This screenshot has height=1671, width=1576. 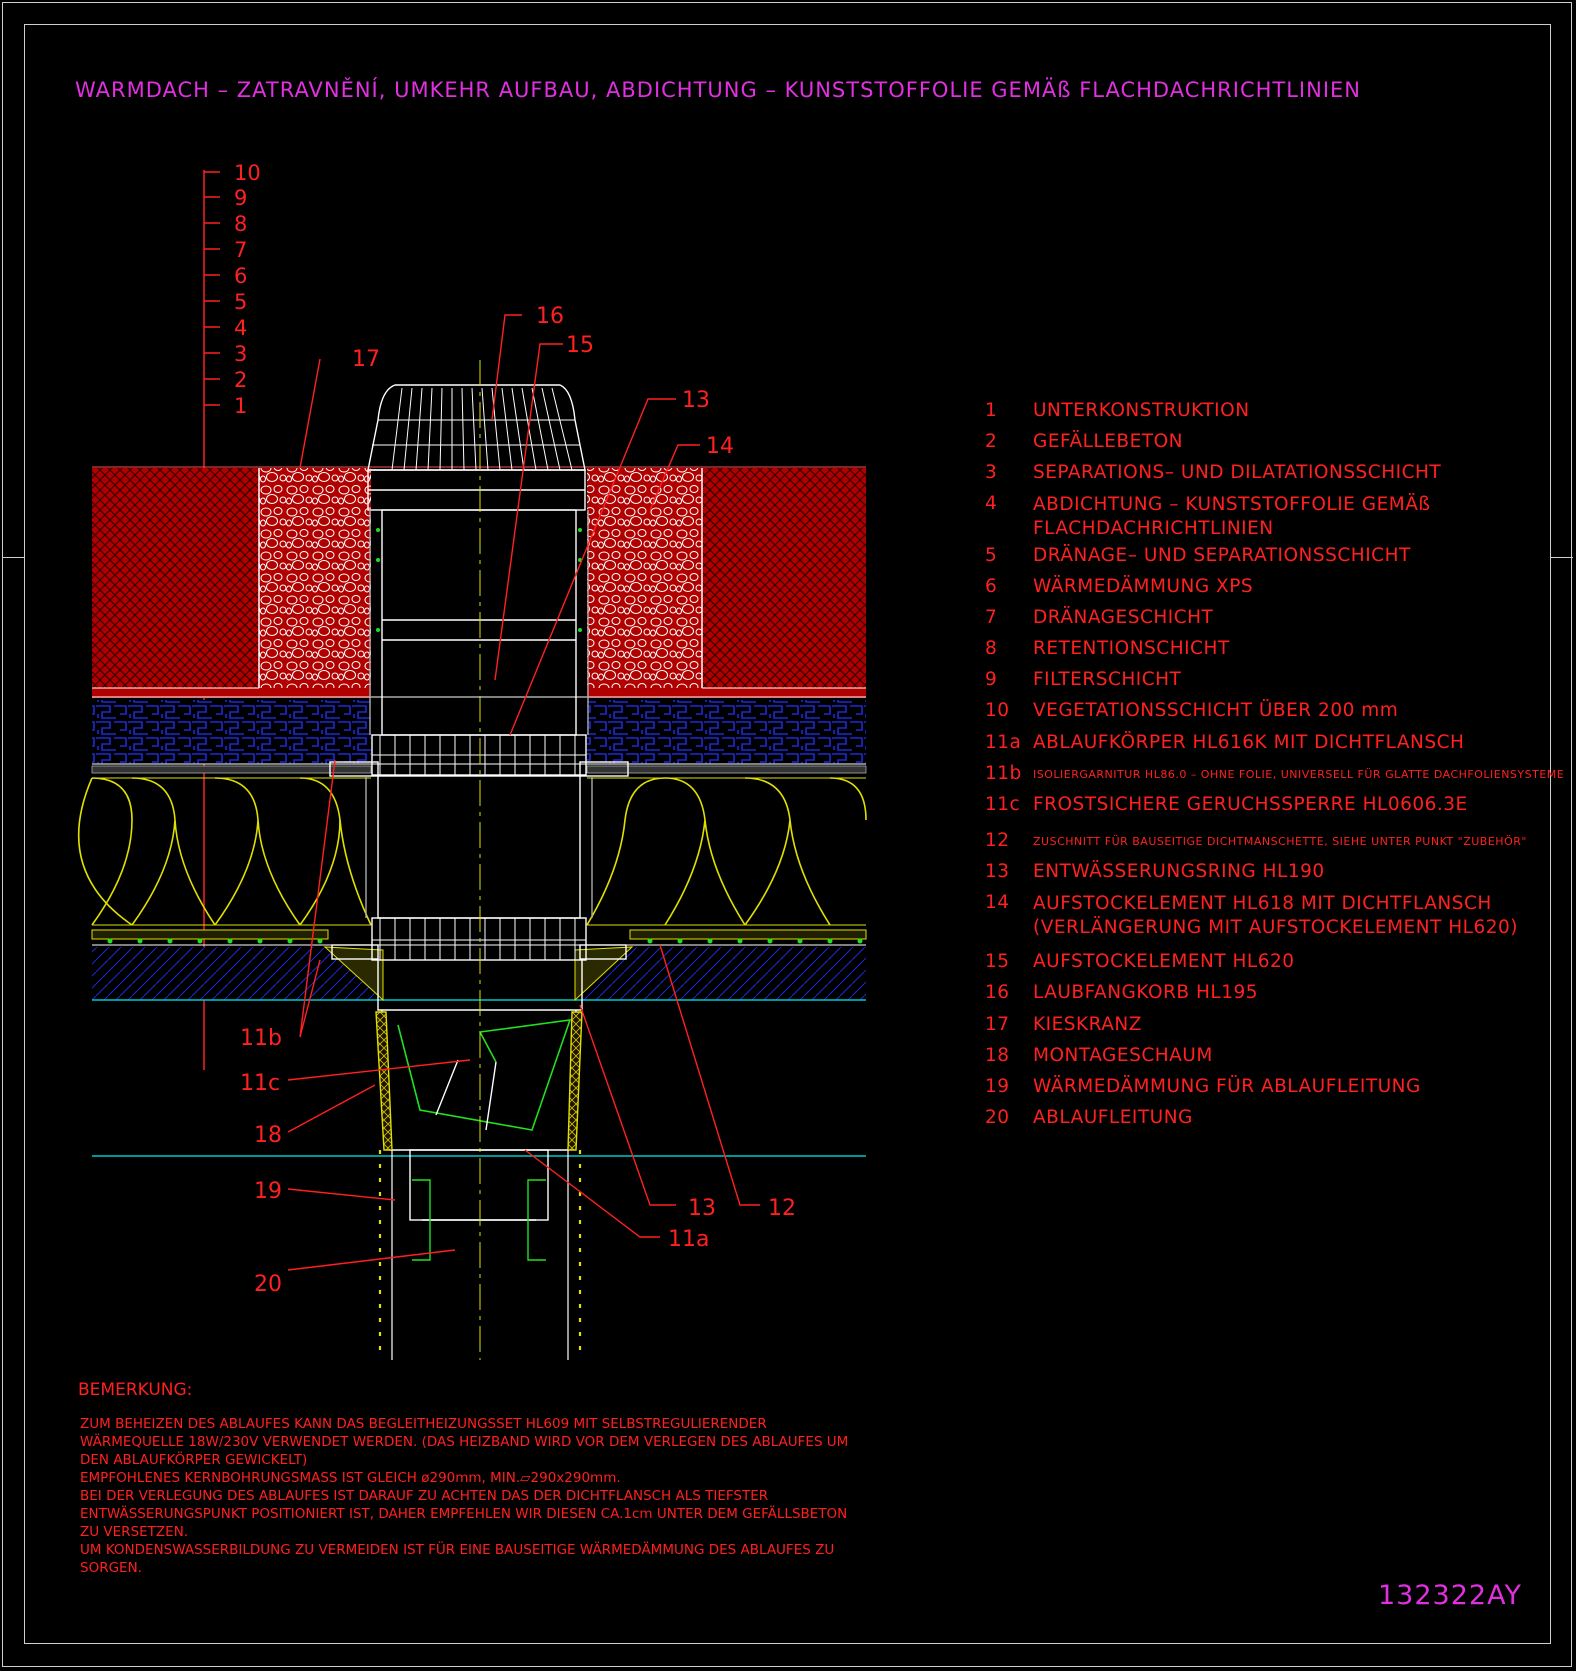 I want to click on callout-12: 12, so click(x=782, y=1208).